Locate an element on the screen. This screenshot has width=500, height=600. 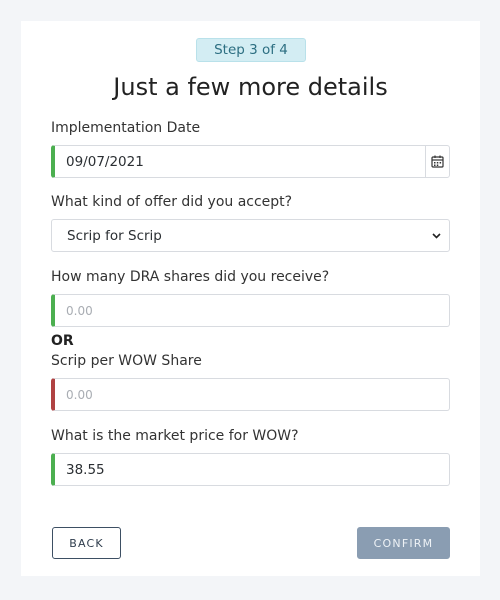
scrip-per-share-label: Scrip per WOW Share is located at coordinates (126, 361).